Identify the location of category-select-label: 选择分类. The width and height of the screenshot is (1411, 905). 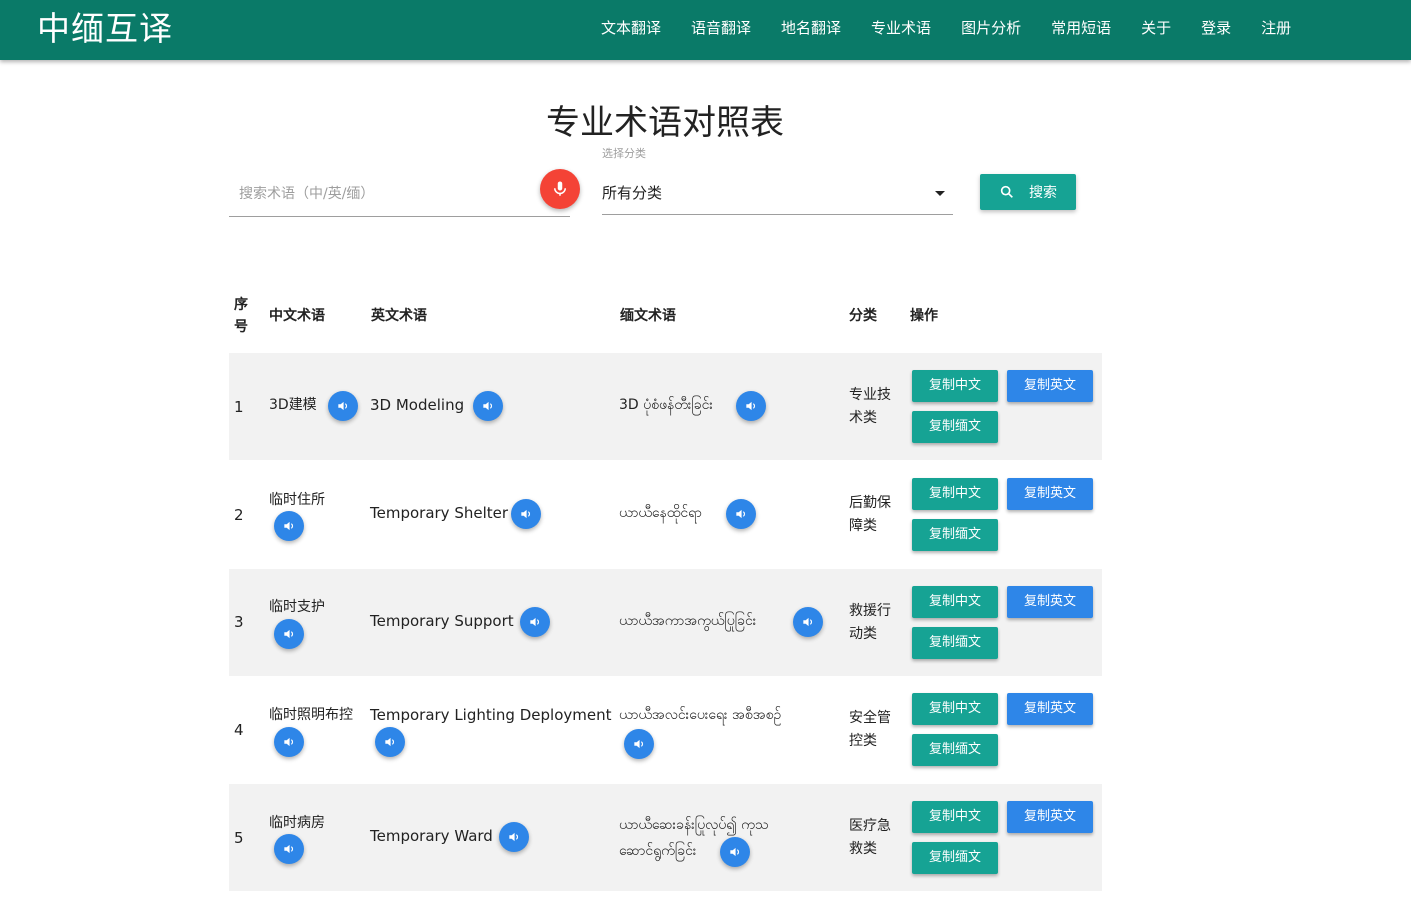
(624, 153).